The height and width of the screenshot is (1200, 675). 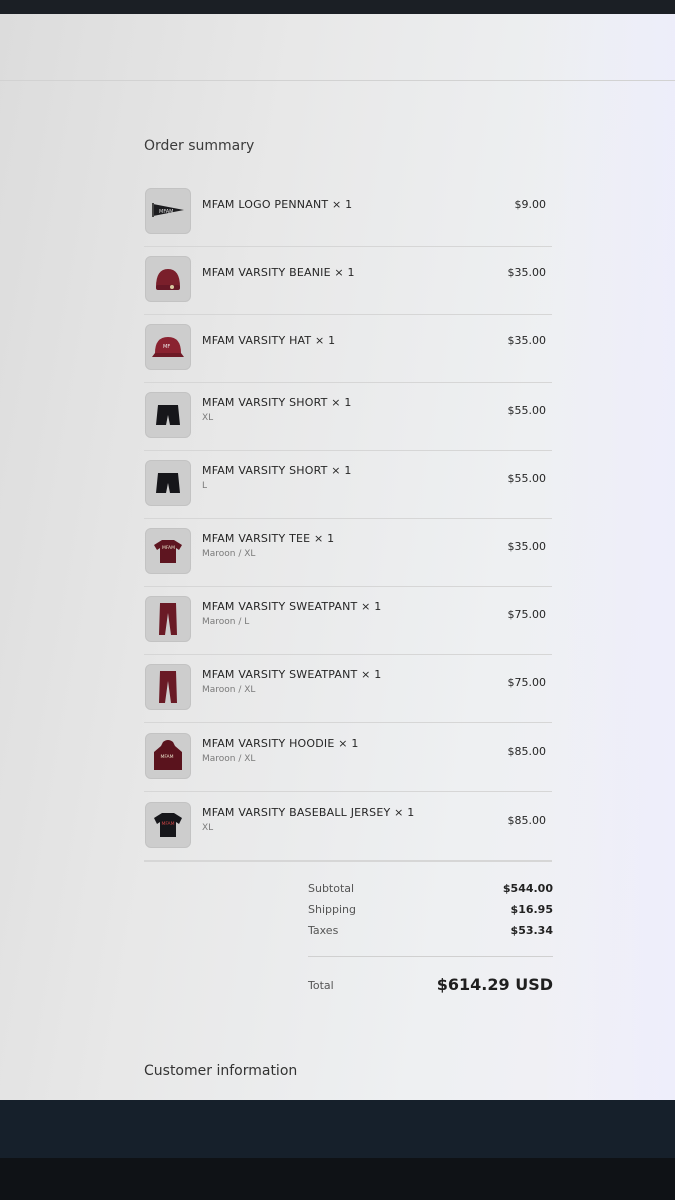 I want to click on taskbar, so click(x=337, y=1129).